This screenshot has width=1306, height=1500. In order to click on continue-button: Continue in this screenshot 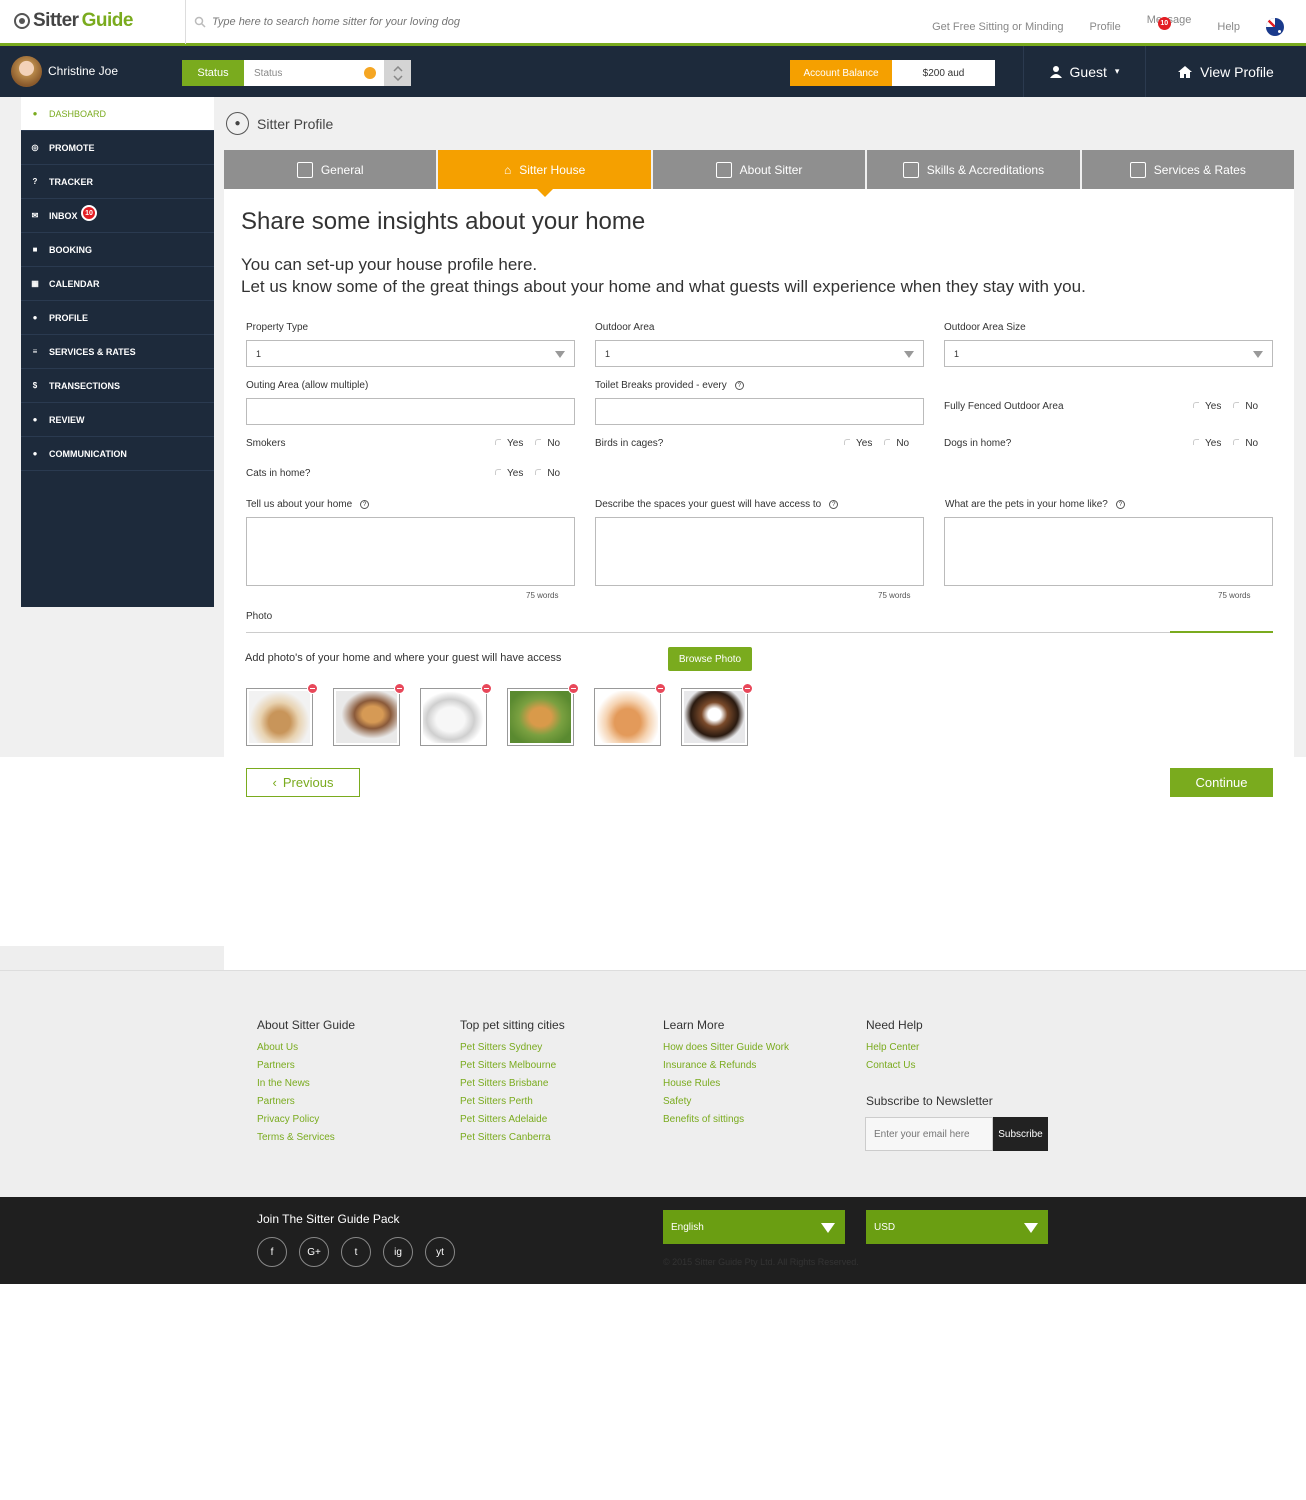, I will do `click(1221, 782)`.